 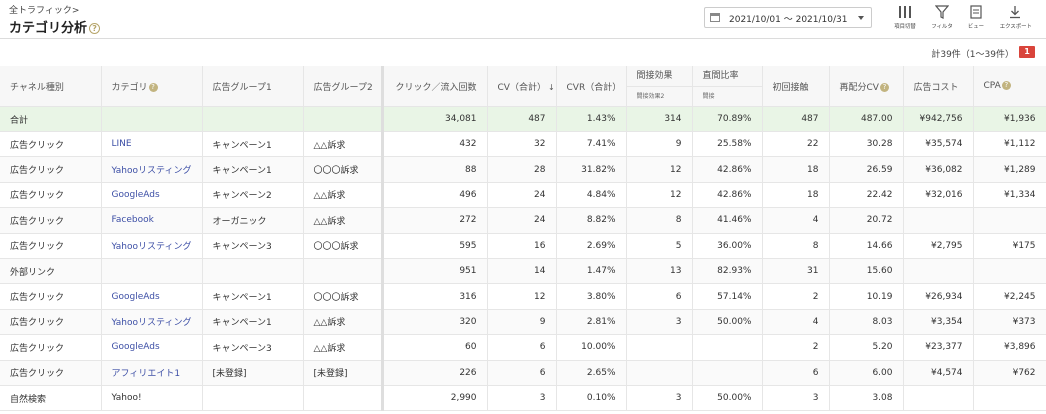 What do you see at coordinates (727, 144) in the screenshot?
I see `cell-ratio: 25.58%` at bounding box center [727, 144].